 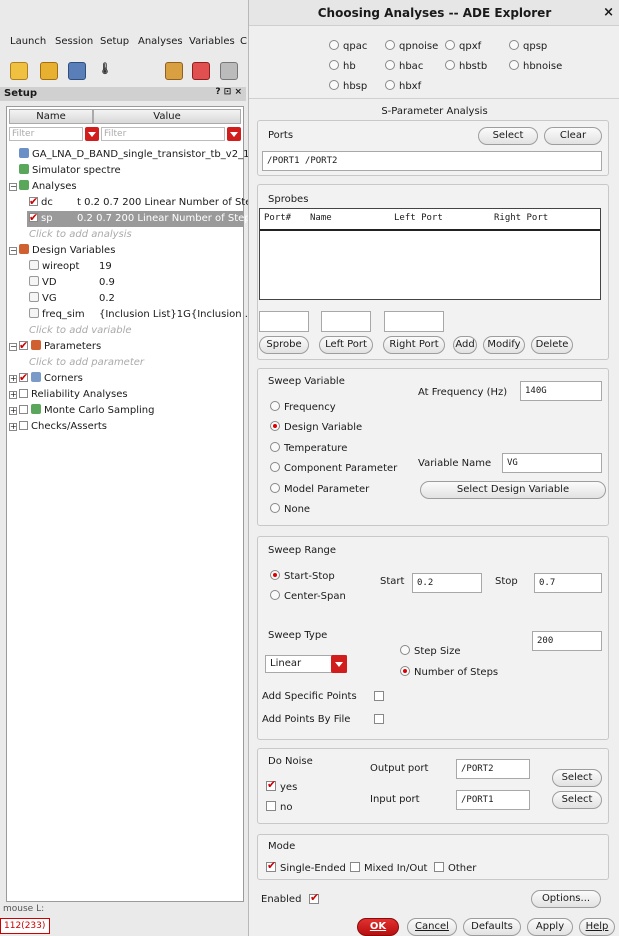 What do you see at coordinates (319, 489) in the screenshot?
I see `sweep-model-parameter-radio: Model Parameter` at bounding box center [319, 489].